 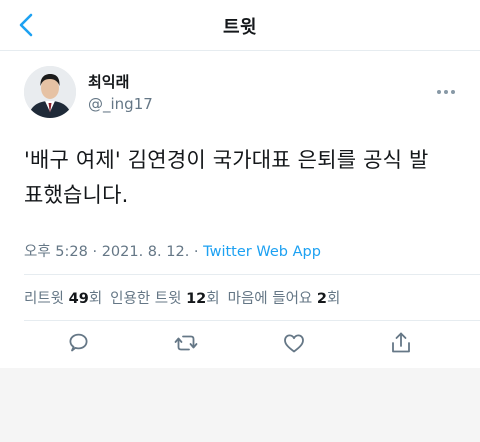 What do you see at coordinates (76, 195) in the screenshot?
I see `tweet-text-line: 표했습니다.` at bounding box center [76, 195].